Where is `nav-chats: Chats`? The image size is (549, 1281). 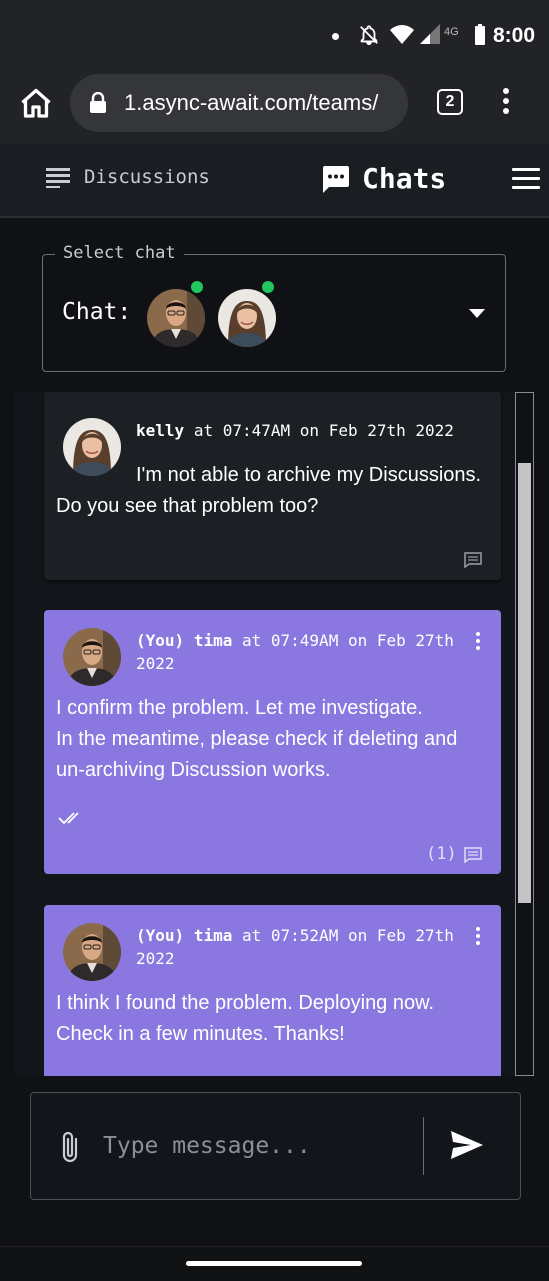
nav-chats: Chats is located at coordinates (383, 178).